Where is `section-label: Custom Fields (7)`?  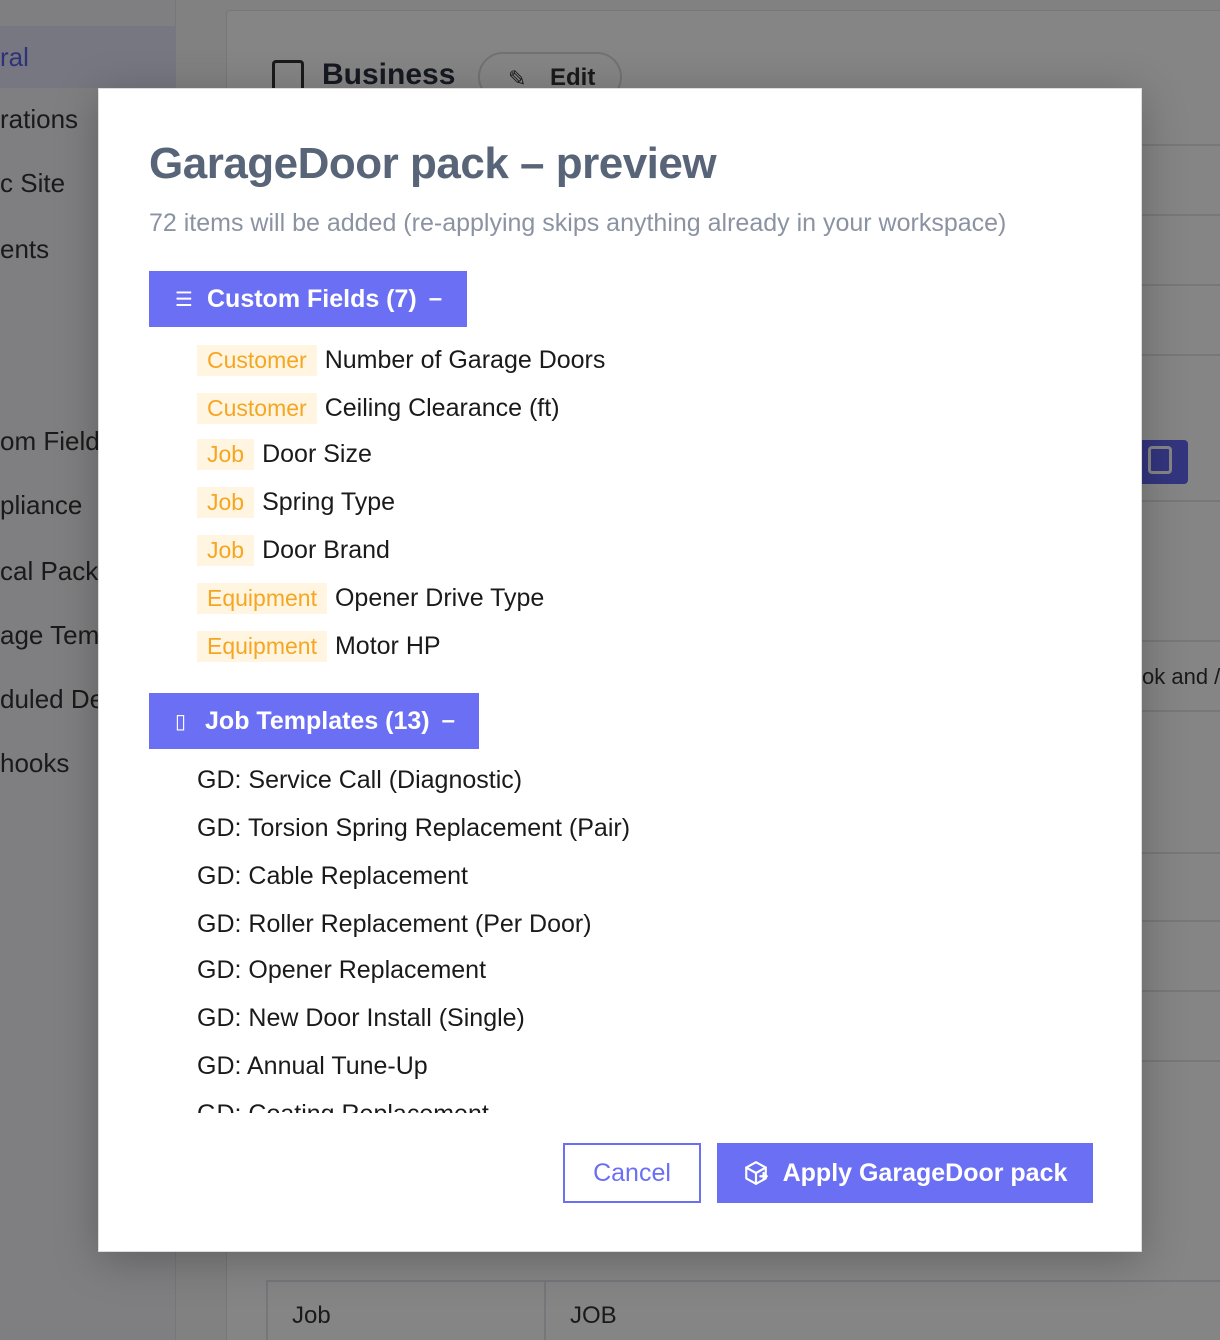 section-label: Custom Fields (7) is located at coordinates (312, 298).